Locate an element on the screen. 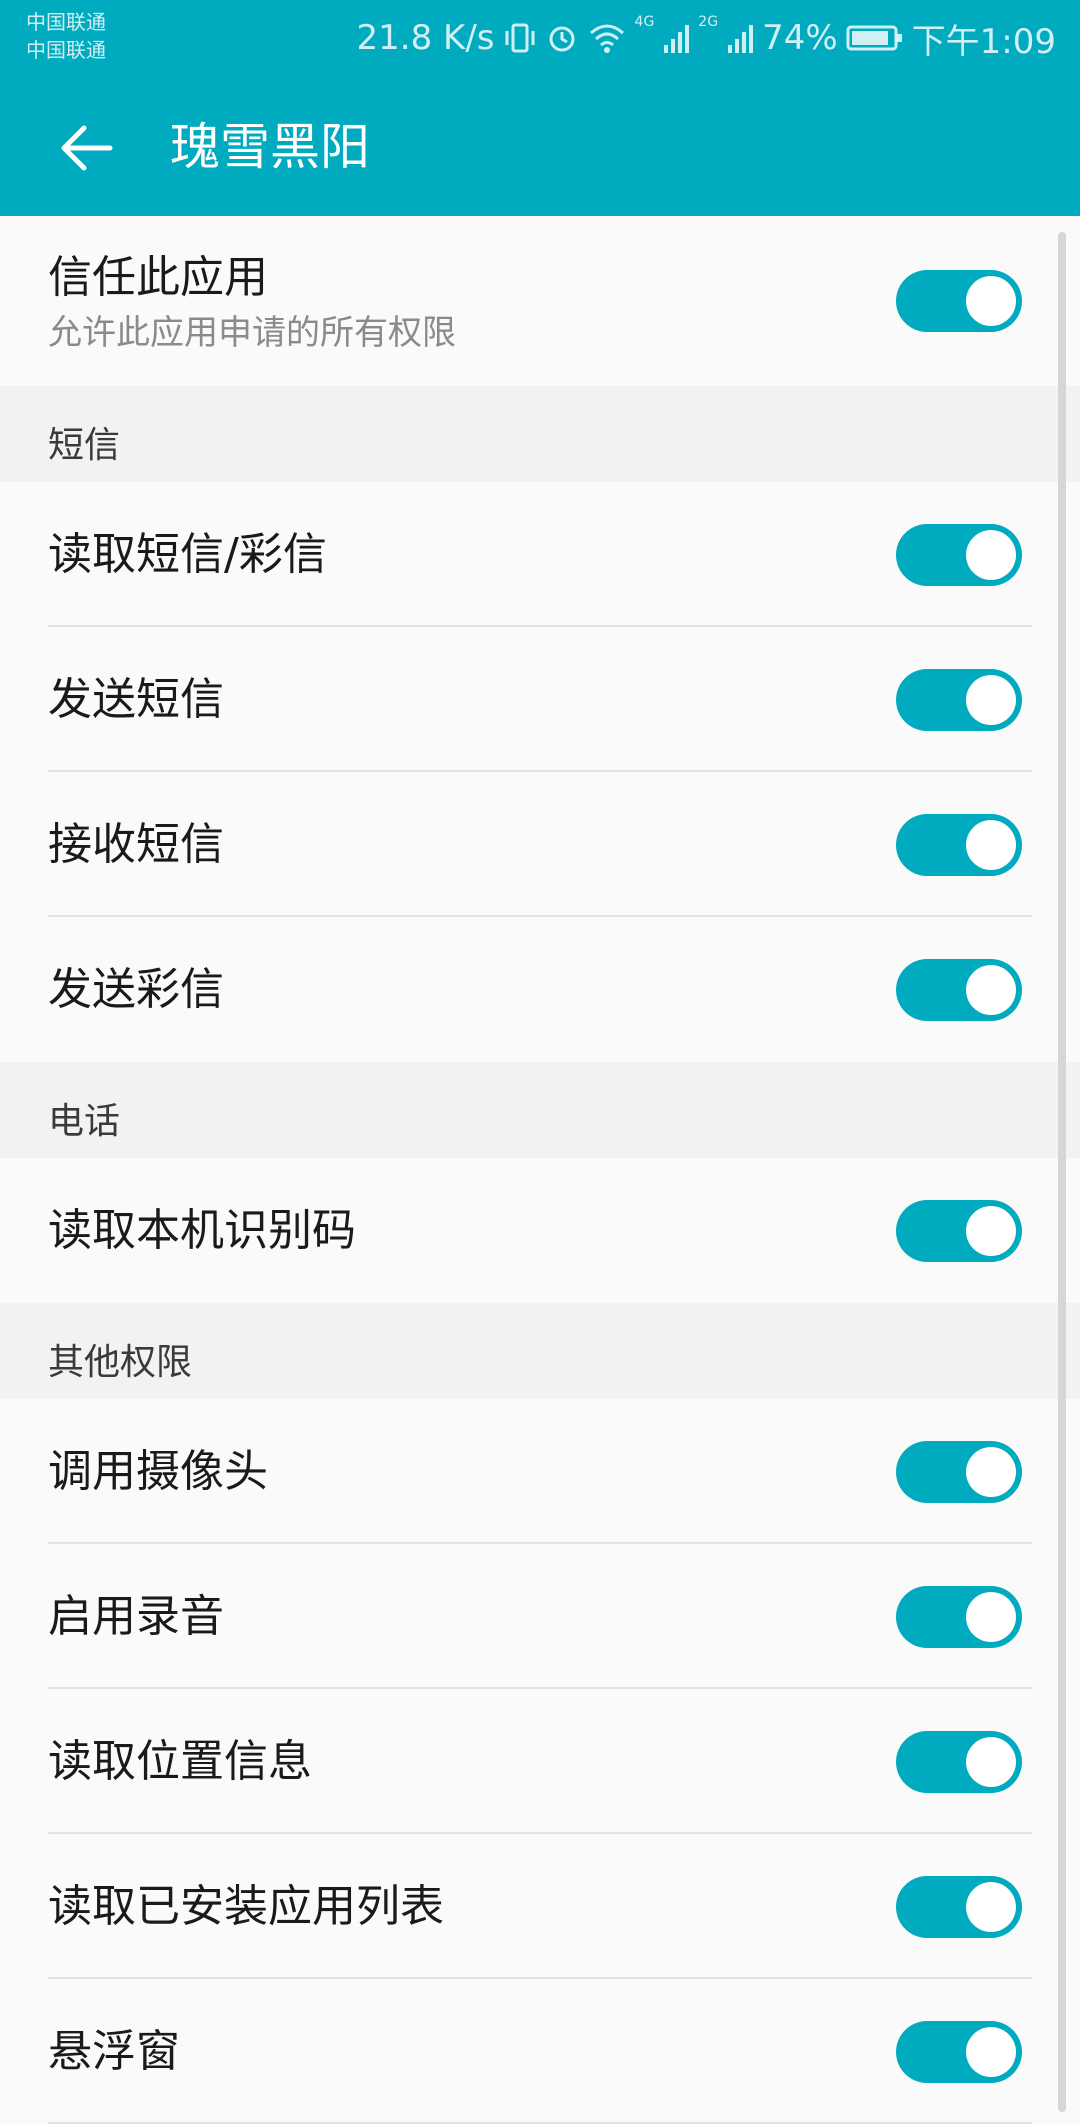  status-bar: 中国联通 中国联通 21.8 K/s 4G 2G 74% 下午1:09 is located at coordinates (540, 38).